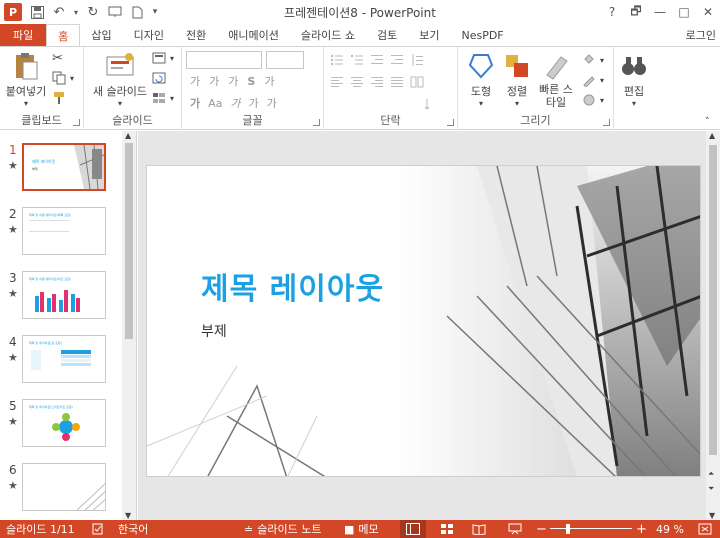 This screenshot has height=538, width=720. What do you see at coordinates (285, 60) in the screenshot?
I see `font-size-select` at bounding box center [285, 60].